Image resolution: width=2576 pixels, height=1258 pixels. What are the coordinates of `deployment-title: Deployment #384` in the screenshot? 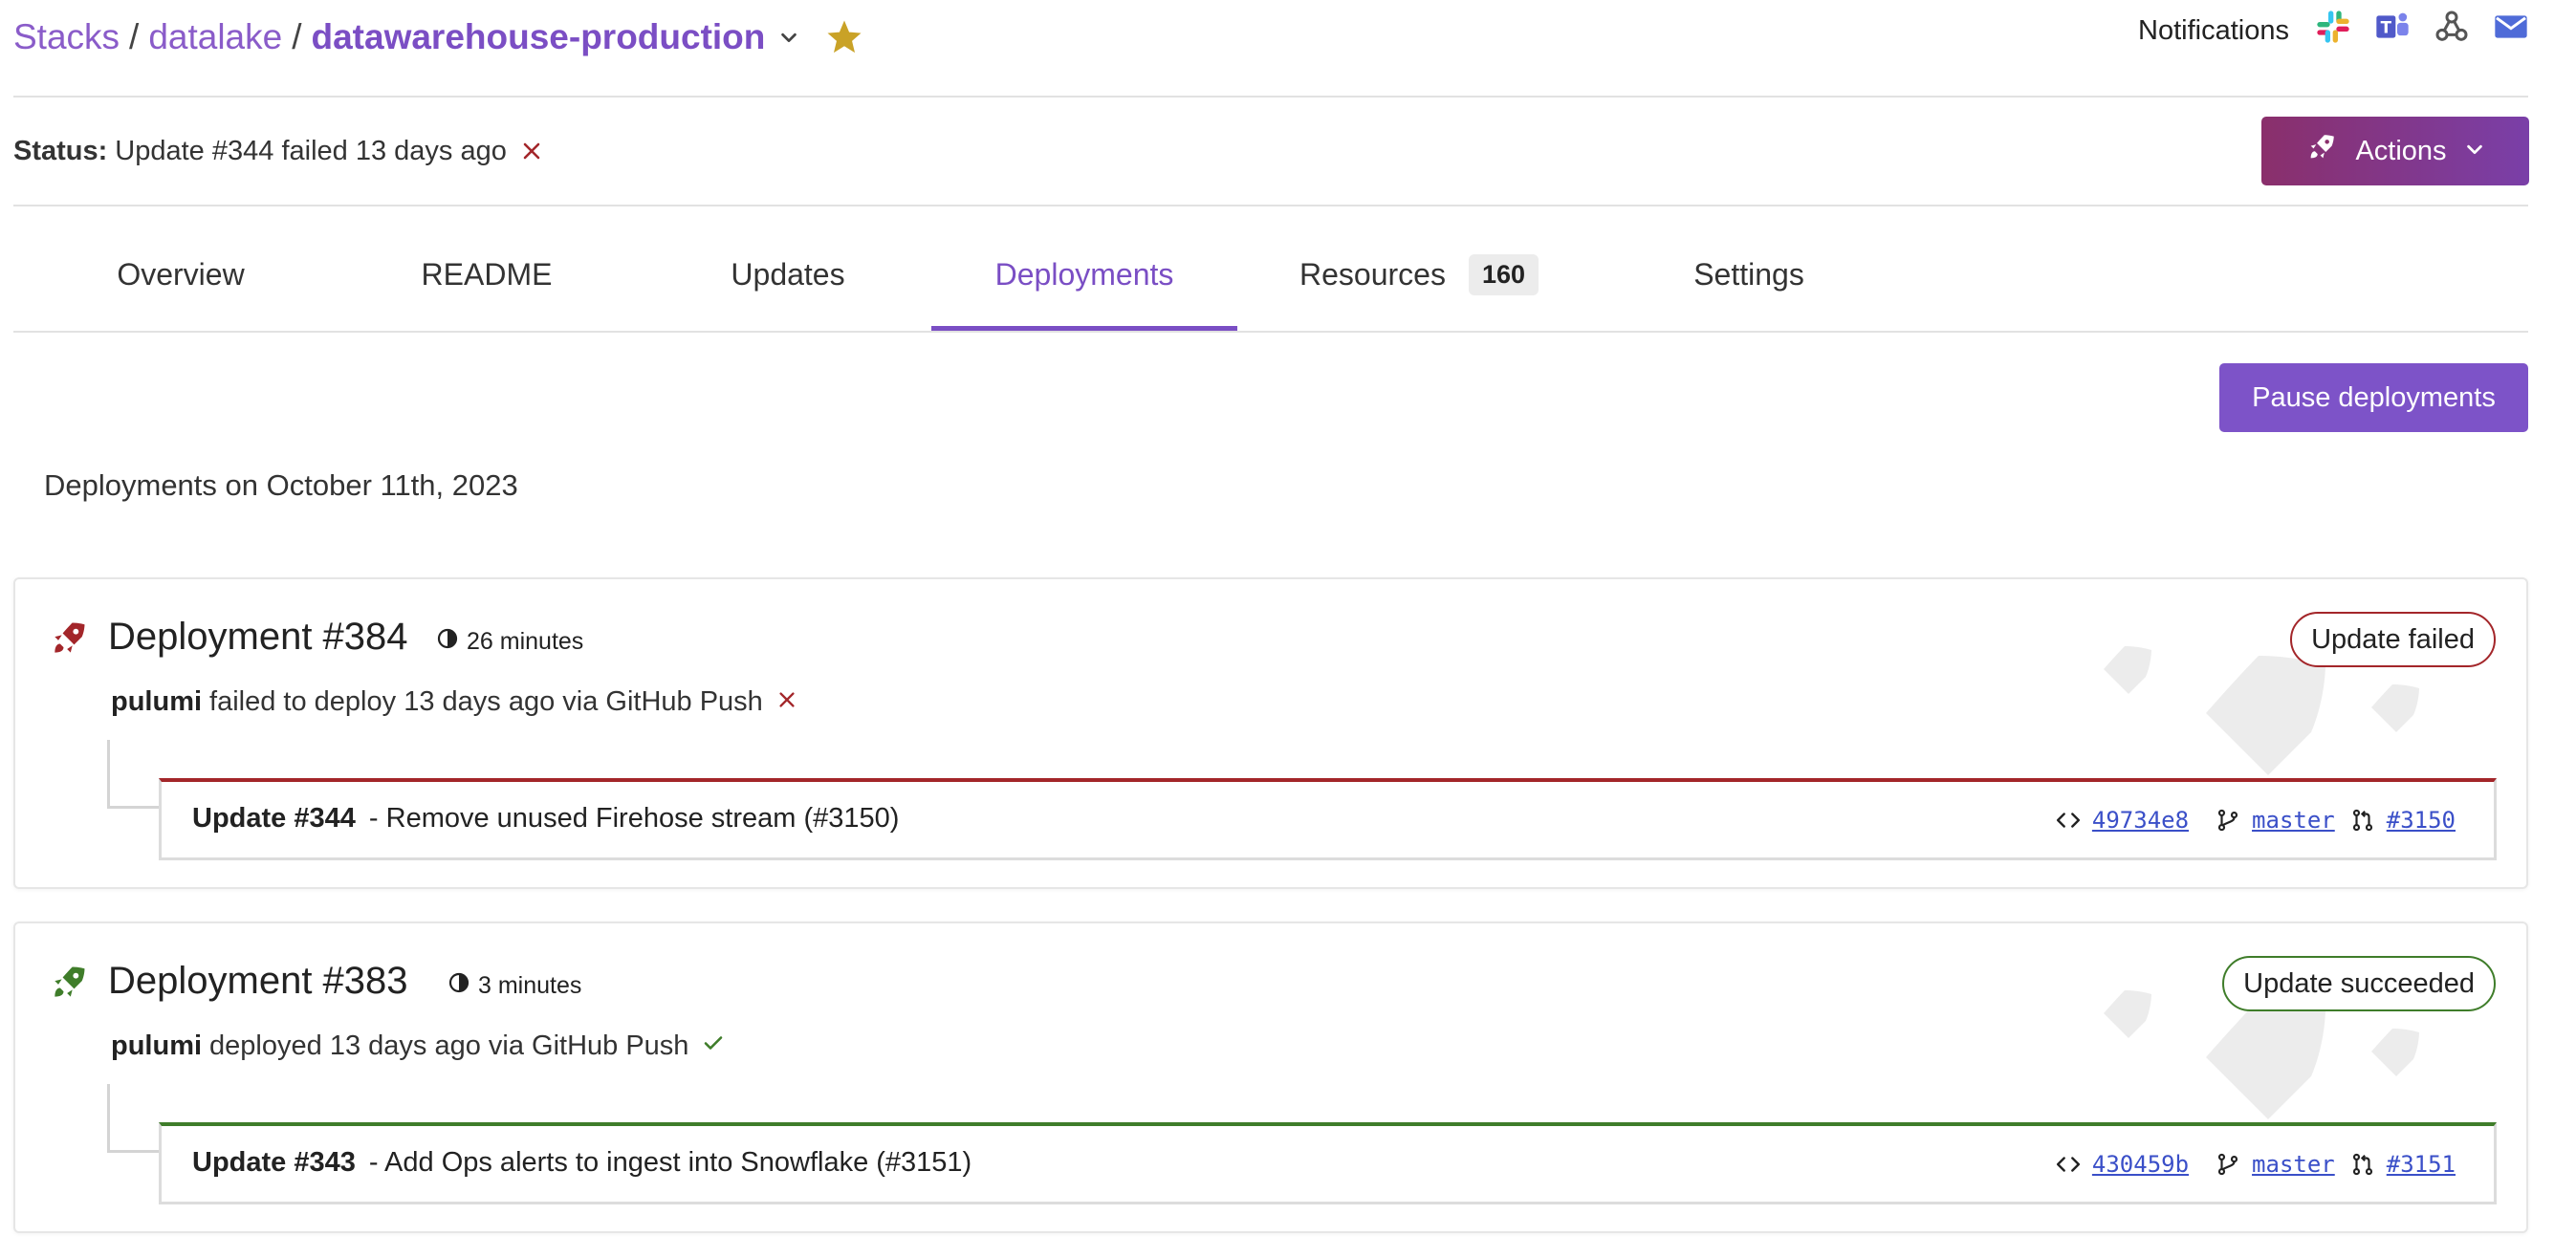 It's located at (258, 637).